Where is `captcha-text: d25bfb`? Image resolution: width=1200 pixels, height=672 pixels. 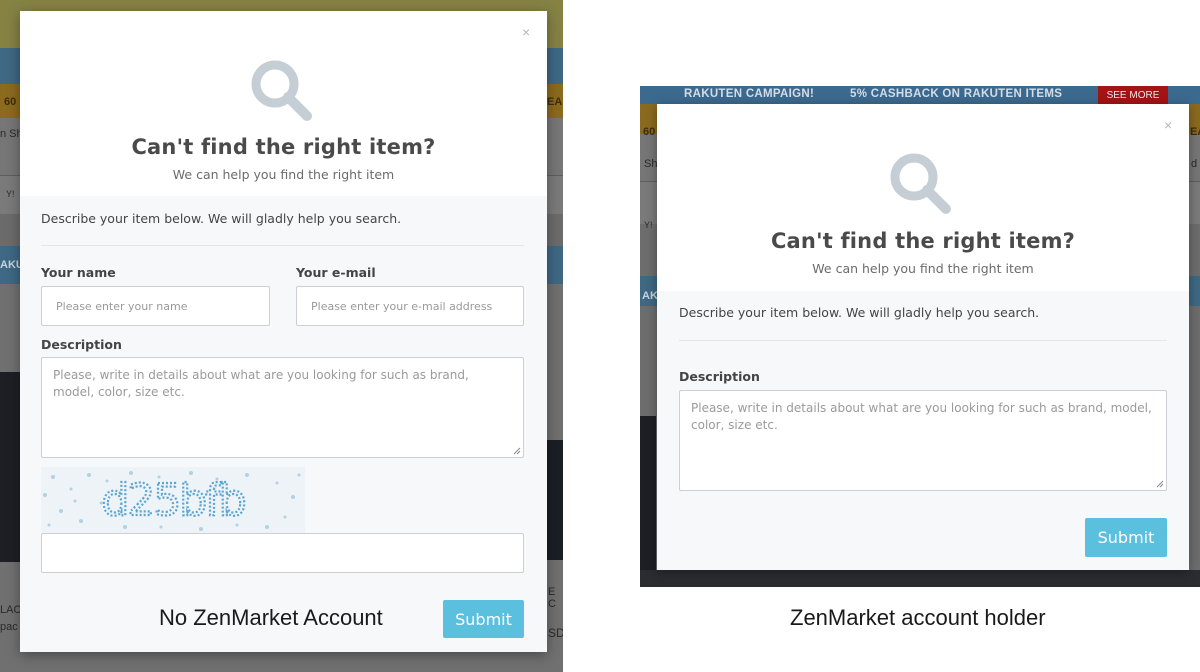 captcha-text: d25bfb is located at coordinates (172, 500).